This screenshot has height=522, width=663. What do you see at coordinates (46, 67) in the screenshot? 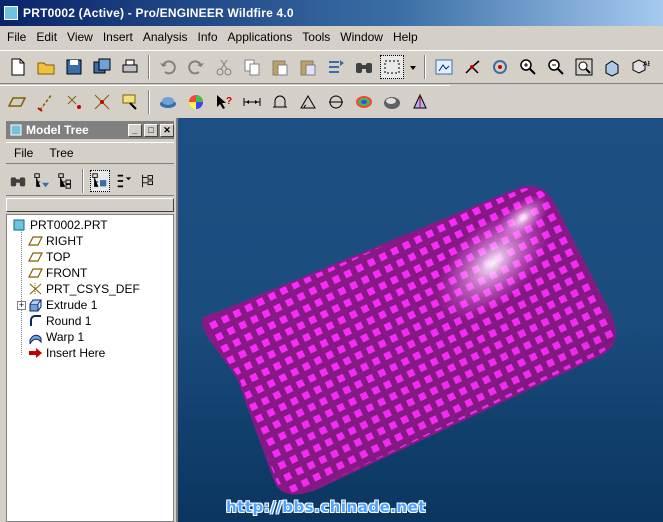
I see `open-folder-icon` at bounding box center [46, 67].